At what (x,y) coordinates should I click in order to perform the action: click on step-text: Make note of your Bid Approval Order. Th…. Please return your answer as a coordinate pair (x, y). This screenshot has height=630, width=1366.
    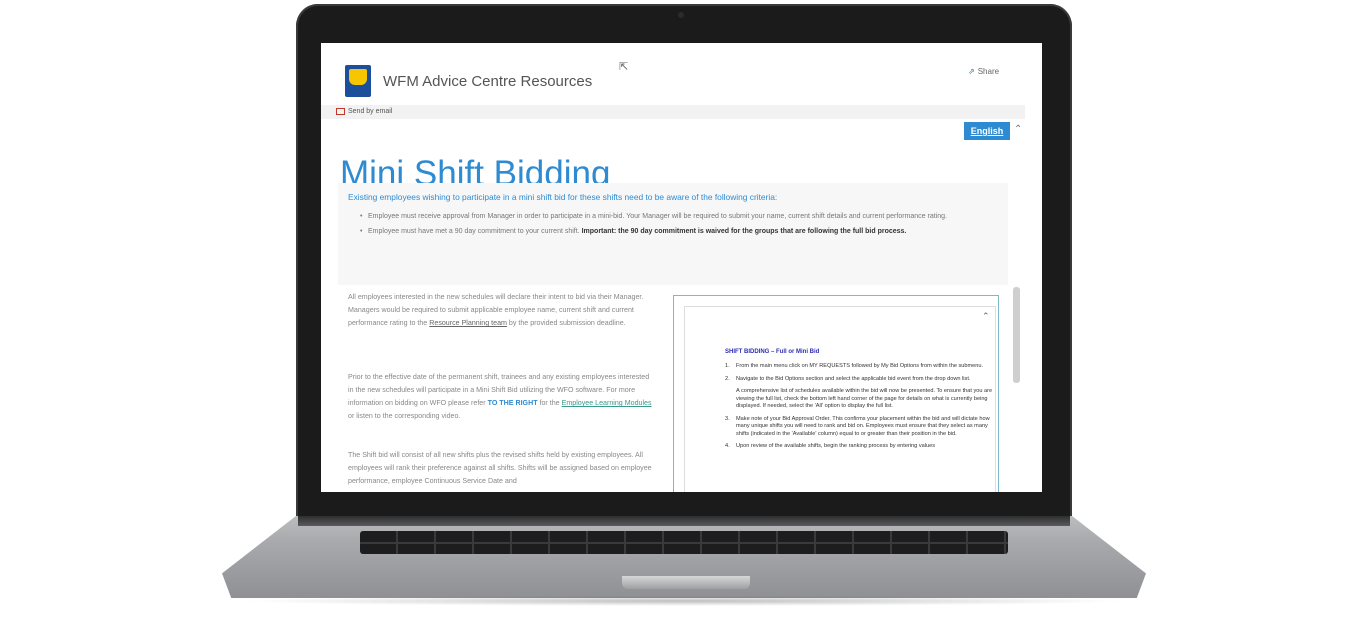
    Looking at the image, I should click on (863, 426).